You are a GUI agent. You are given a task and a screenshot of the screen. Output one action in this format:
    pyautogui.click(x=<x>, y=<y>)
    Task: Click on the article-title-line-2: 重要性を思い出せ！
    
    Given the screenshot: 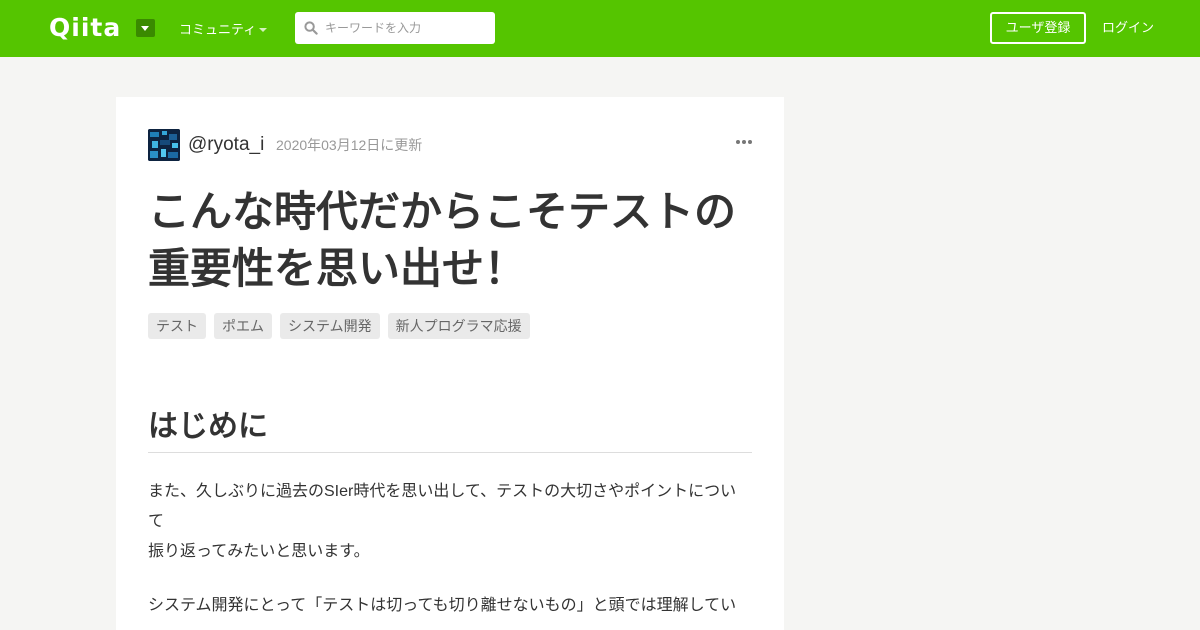 What is the action you would take?
    pyautogui.click(x=337, y=268)
    